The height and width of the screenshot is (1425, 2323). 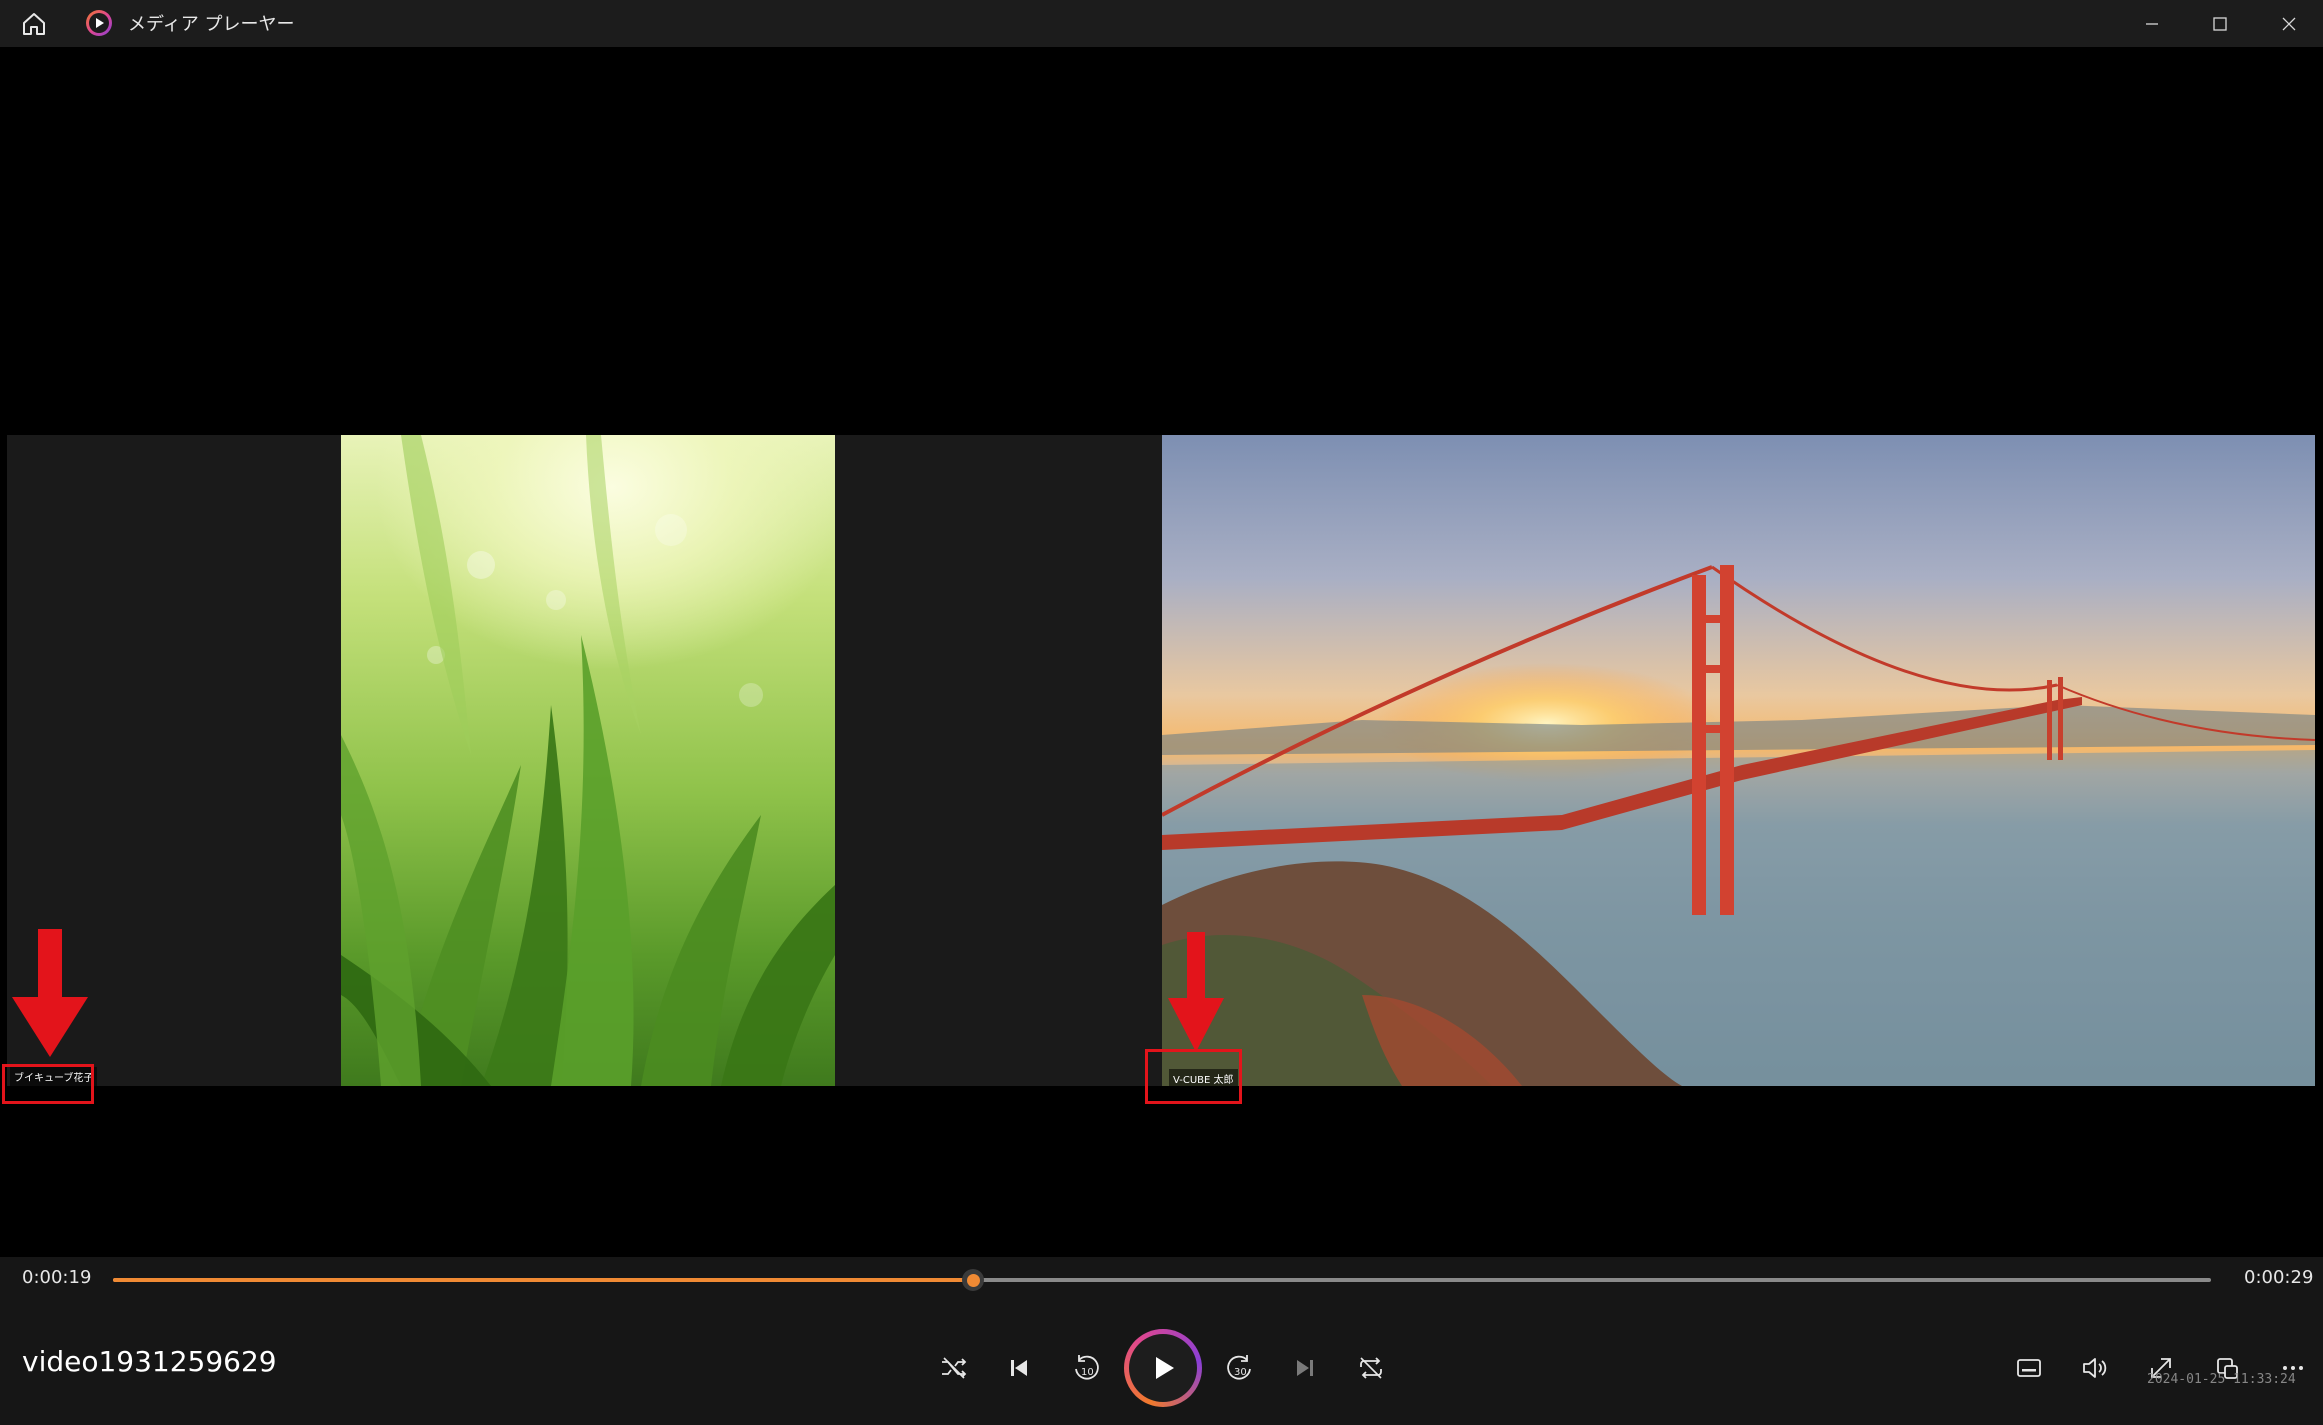 What do you see at coordinates (543, 1280) in the screenshot?
I see `seek-bar-progress` at bounding box center [543, 1280].